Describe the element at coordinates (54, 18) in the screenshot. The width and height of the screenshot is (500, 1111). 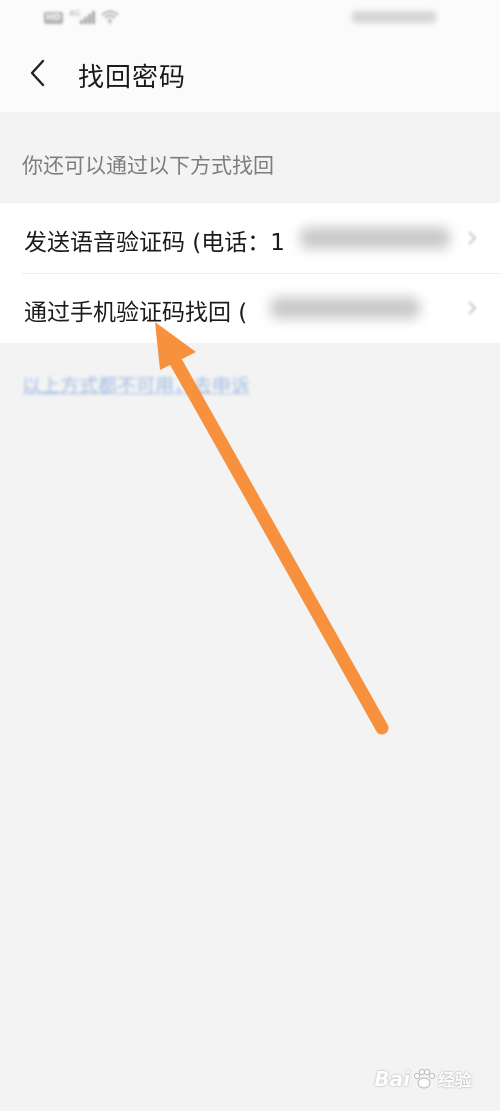
I see `hd-badge: HD` at that location.